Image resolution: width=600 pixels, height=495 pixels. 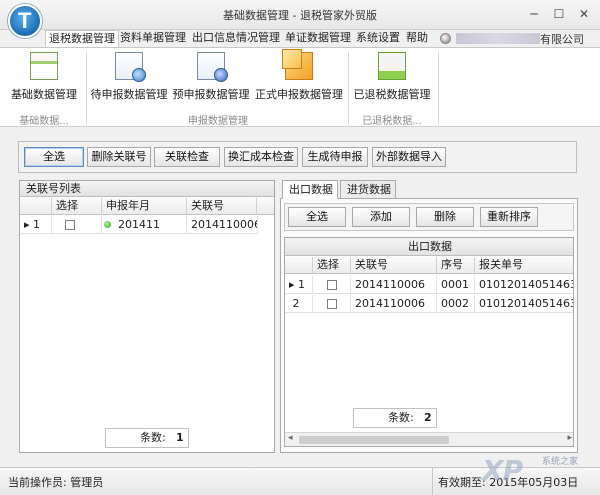 I want to click on delete-row-button: 删除, so click(x=445, y=217).